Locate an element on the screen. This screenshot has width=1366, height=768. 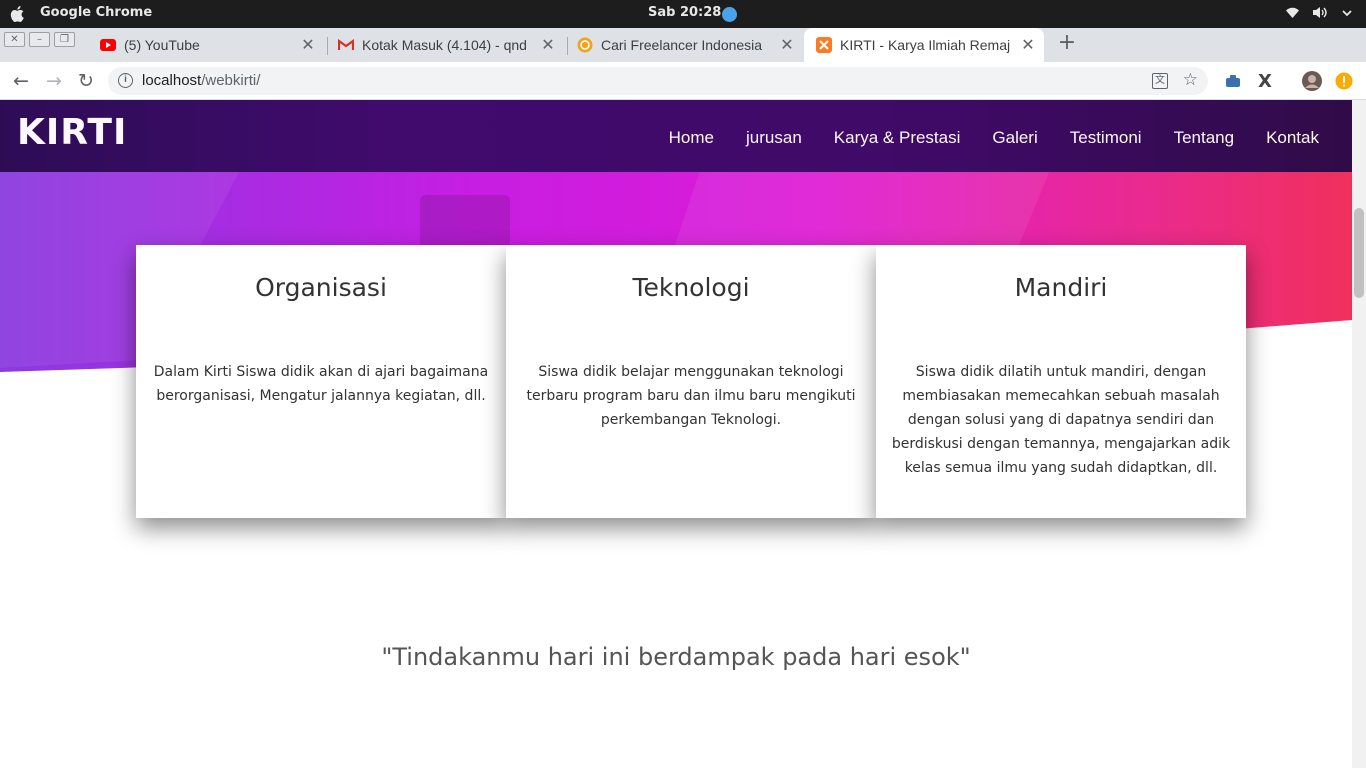
forward-icon: → is located at coordinates (54, 81).